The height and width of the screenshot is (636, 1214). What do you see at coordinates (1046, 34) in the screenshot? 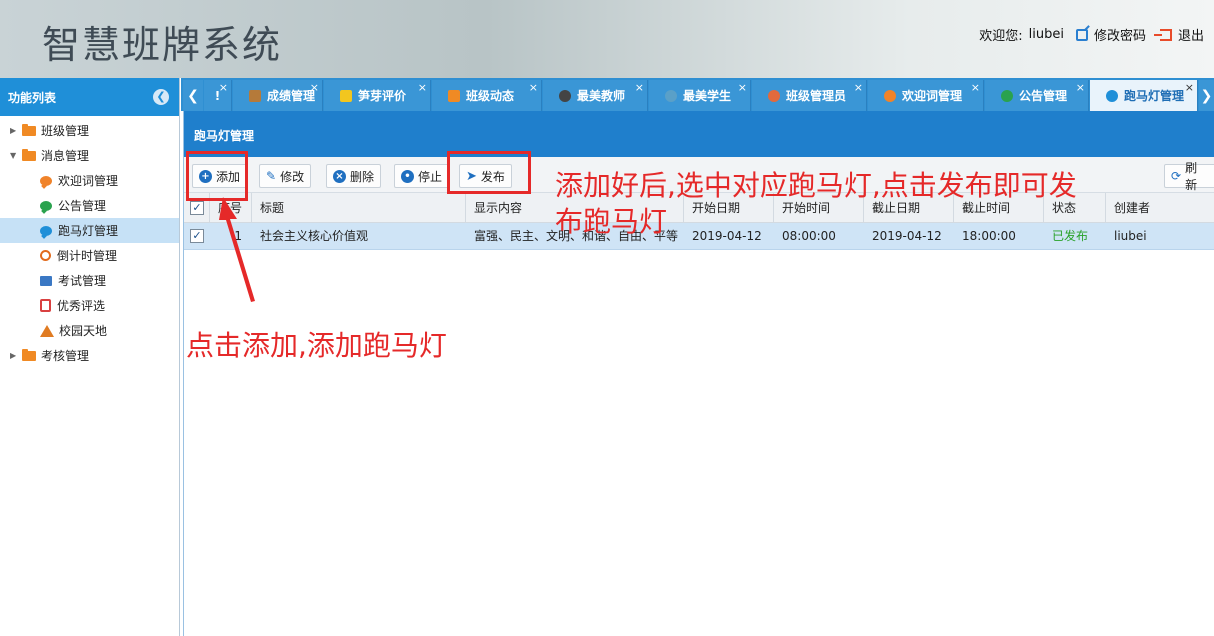
I see `username: liubei` at bounding box center [1046, 34].